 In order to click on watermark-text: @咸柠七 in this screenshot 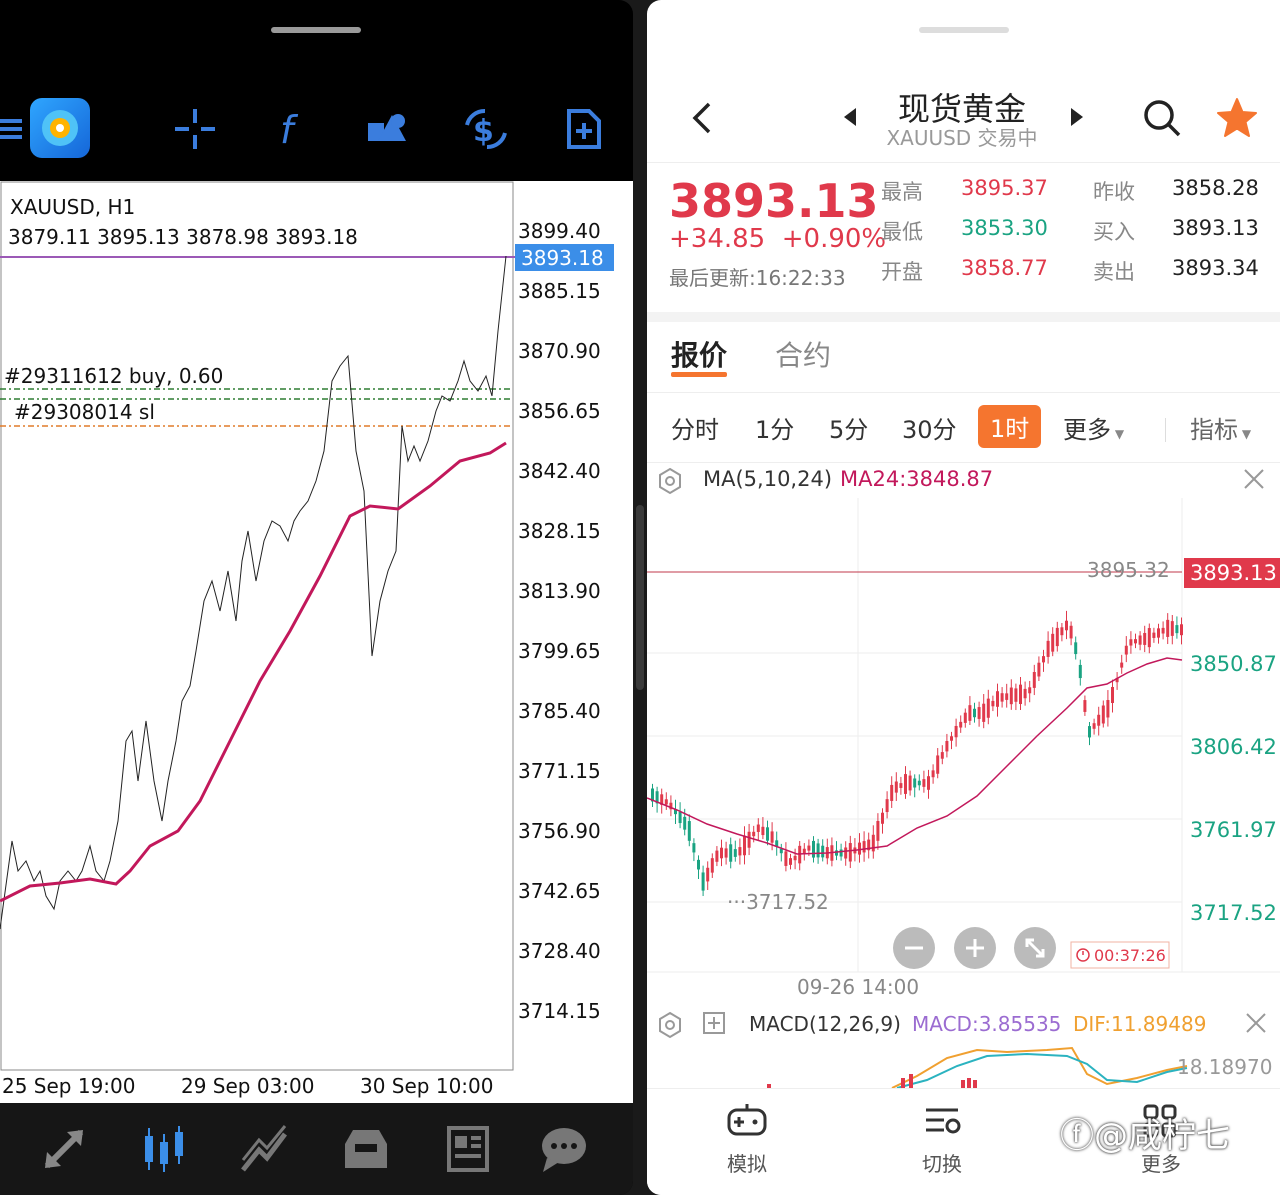, I will do `click(1162, 1136)`.